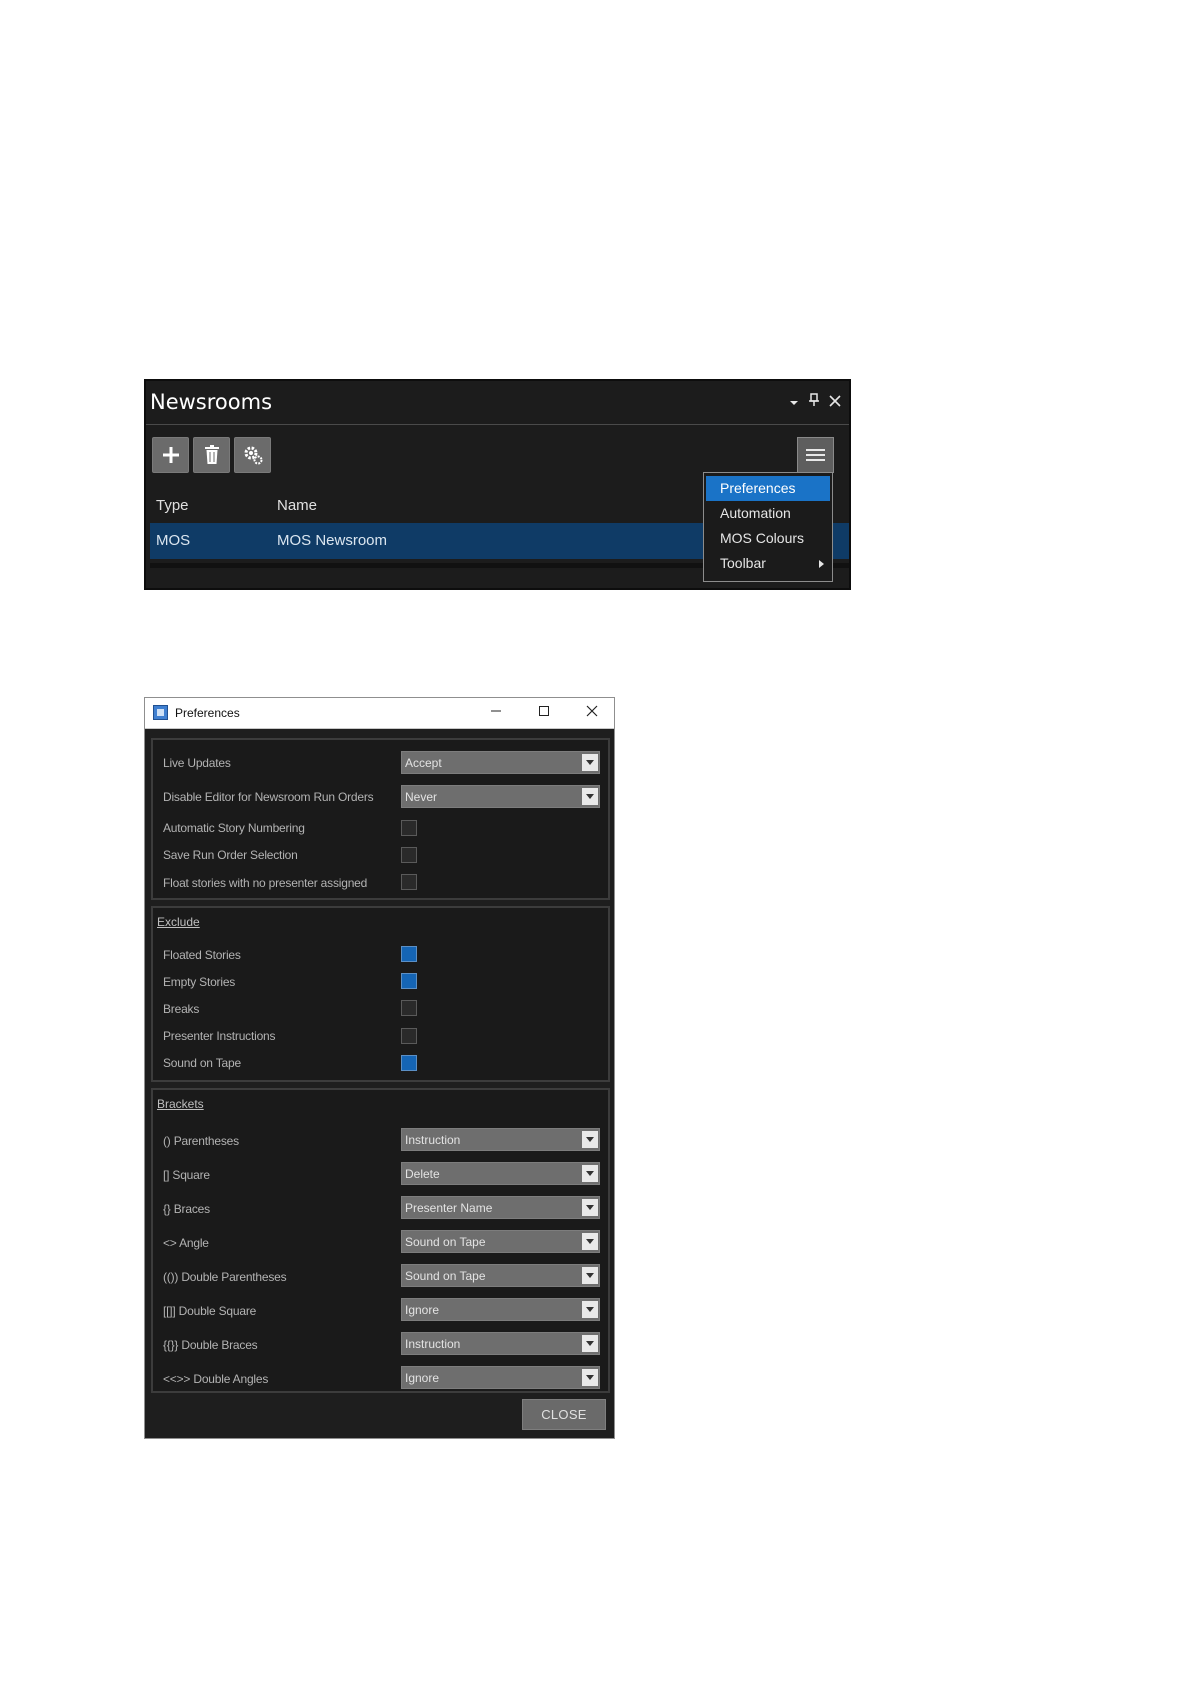 The image size is (1191, 1684). I want to click on angle-value: Sound on Tape, so click(445, 1242).